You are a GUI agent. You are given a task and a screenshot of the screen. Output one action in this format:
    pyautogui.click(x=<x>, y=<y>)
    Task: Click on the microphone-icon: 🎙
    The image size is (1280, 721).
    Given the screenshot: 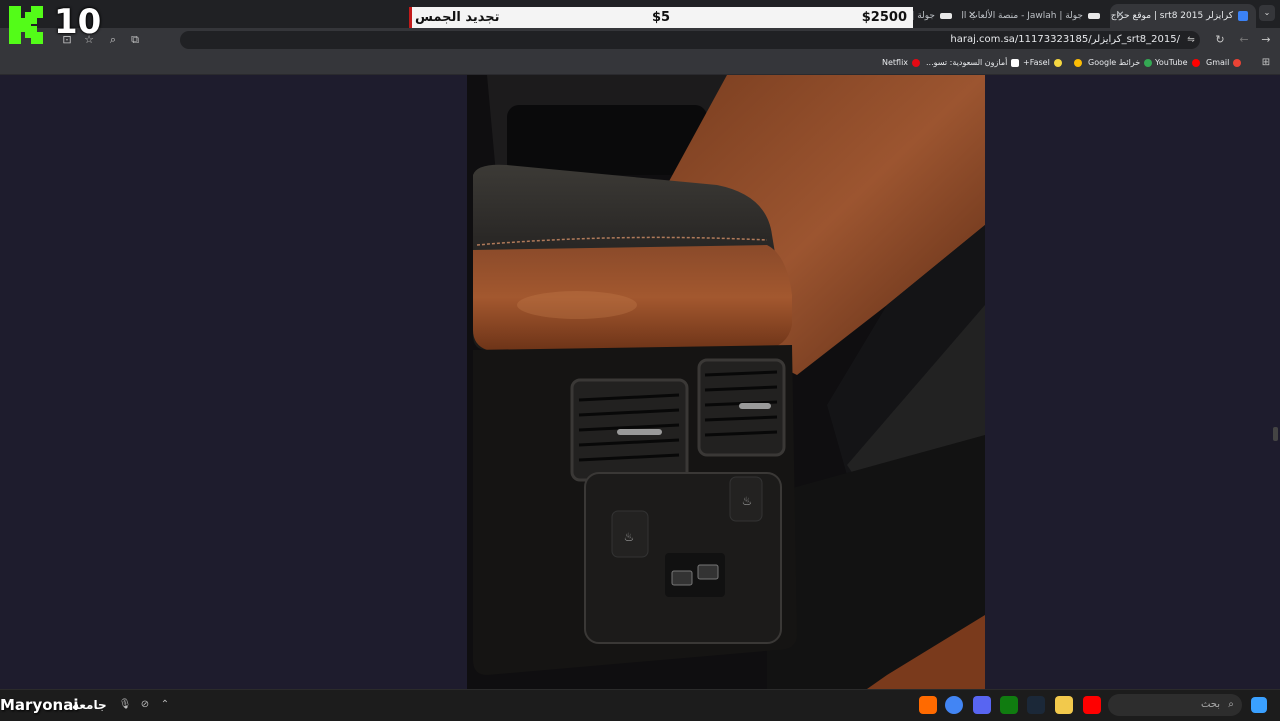 What is the action you would take?
    pyautogui.click(x=125, y=705)
    